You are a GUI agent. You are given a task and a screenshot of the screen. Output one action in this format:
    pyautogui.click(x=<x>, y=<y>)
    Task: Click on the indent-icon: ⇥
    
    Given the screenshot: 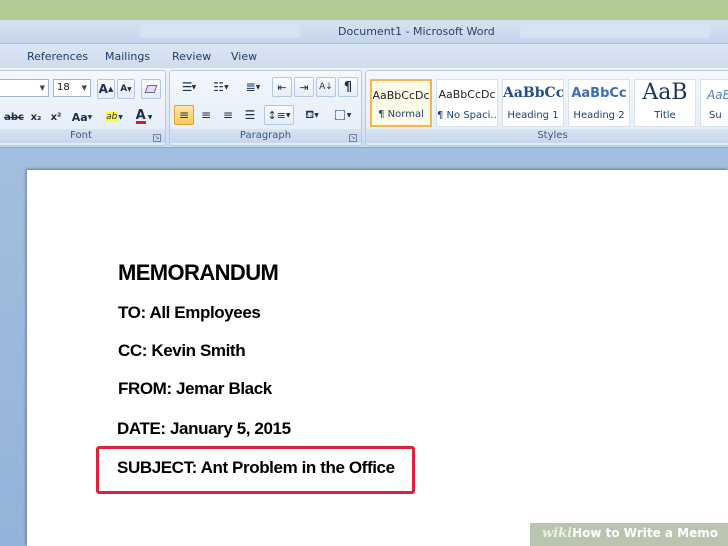 What is the action you would take?
    pyautogui.click(x=304, y=87)
    